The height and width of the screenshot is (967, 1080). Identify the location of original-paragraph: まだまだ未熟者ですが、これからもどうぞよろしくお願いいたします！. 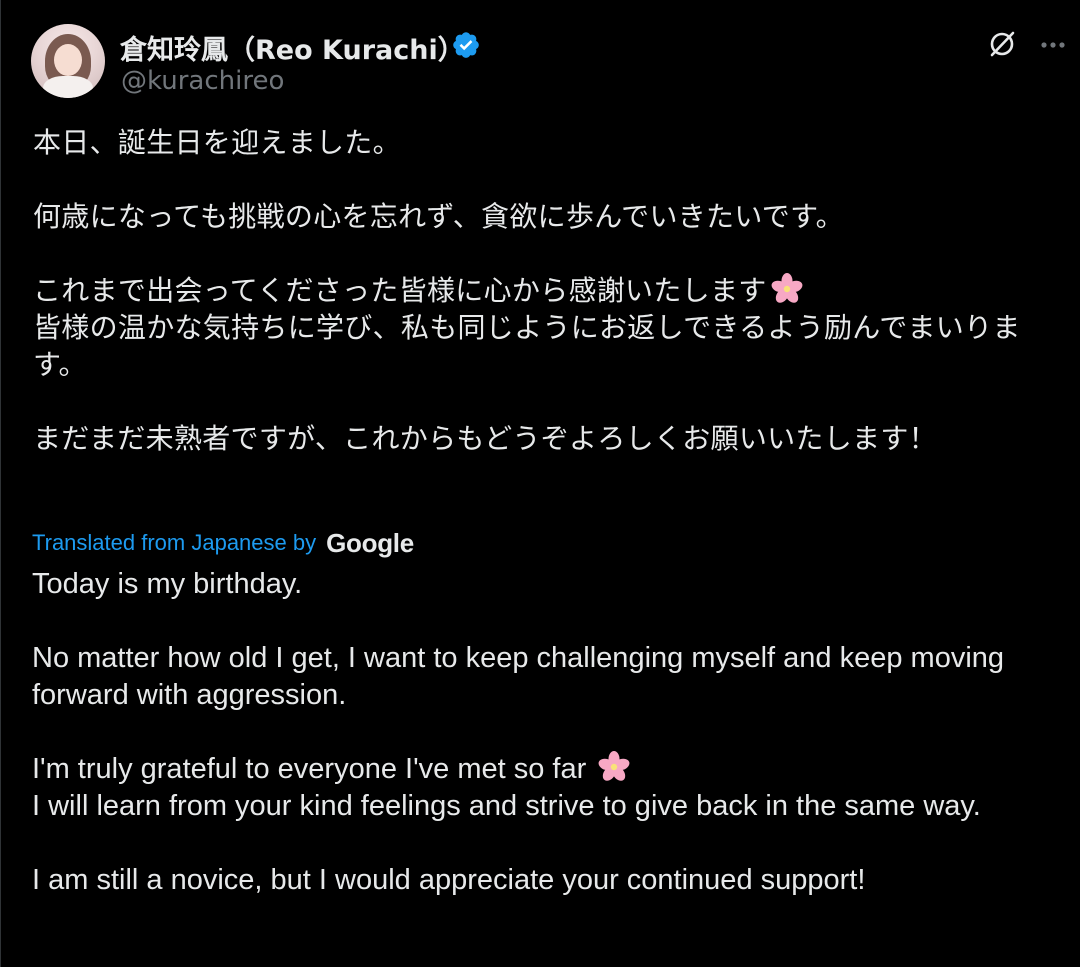
(485, 438).